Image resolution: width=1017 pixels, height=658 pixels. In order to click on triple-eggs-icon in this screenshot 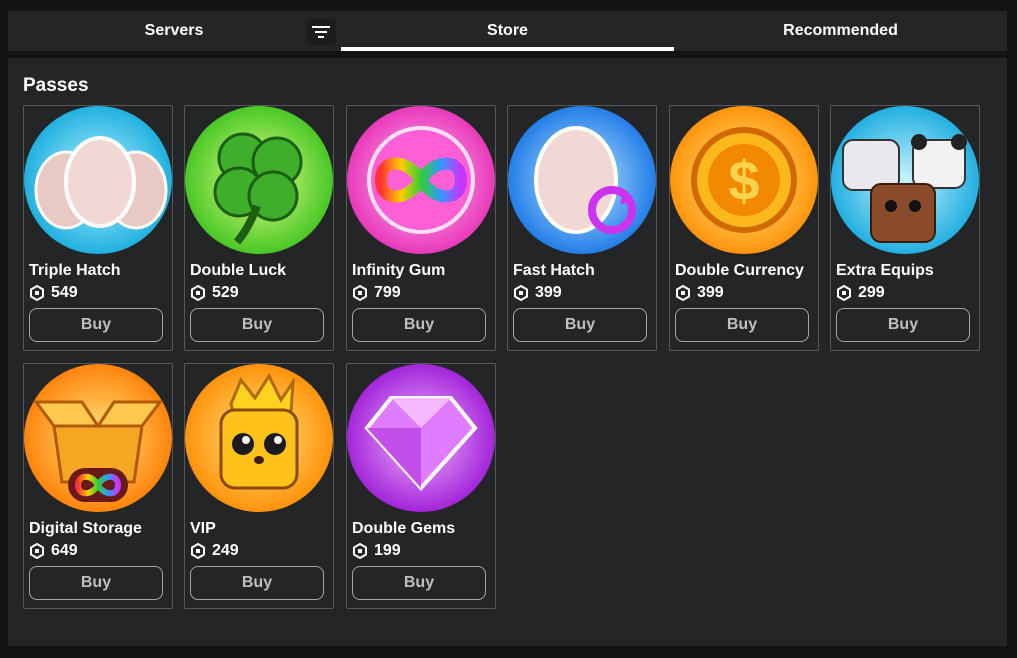, I will do `click(98, 180)`.